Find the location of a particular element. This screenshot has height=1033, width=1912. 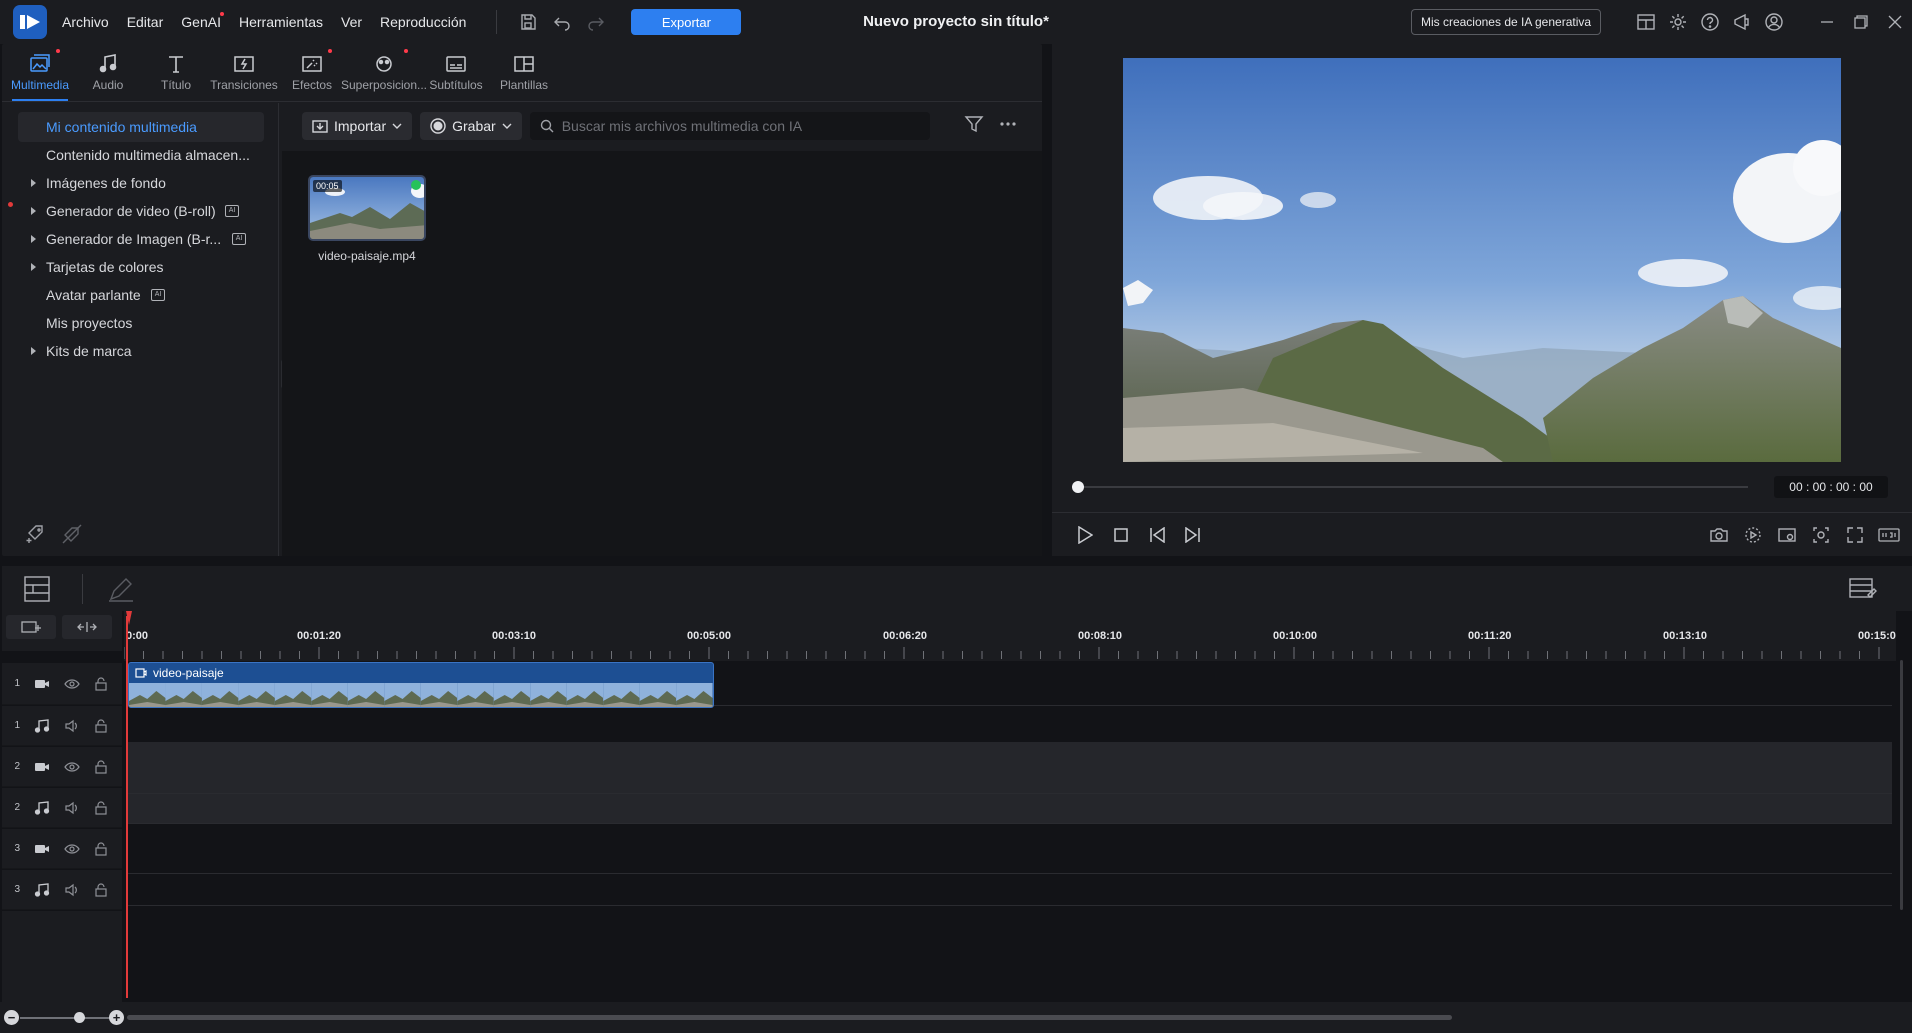

fullscreen-icon is located at coordinates (1855, 535).